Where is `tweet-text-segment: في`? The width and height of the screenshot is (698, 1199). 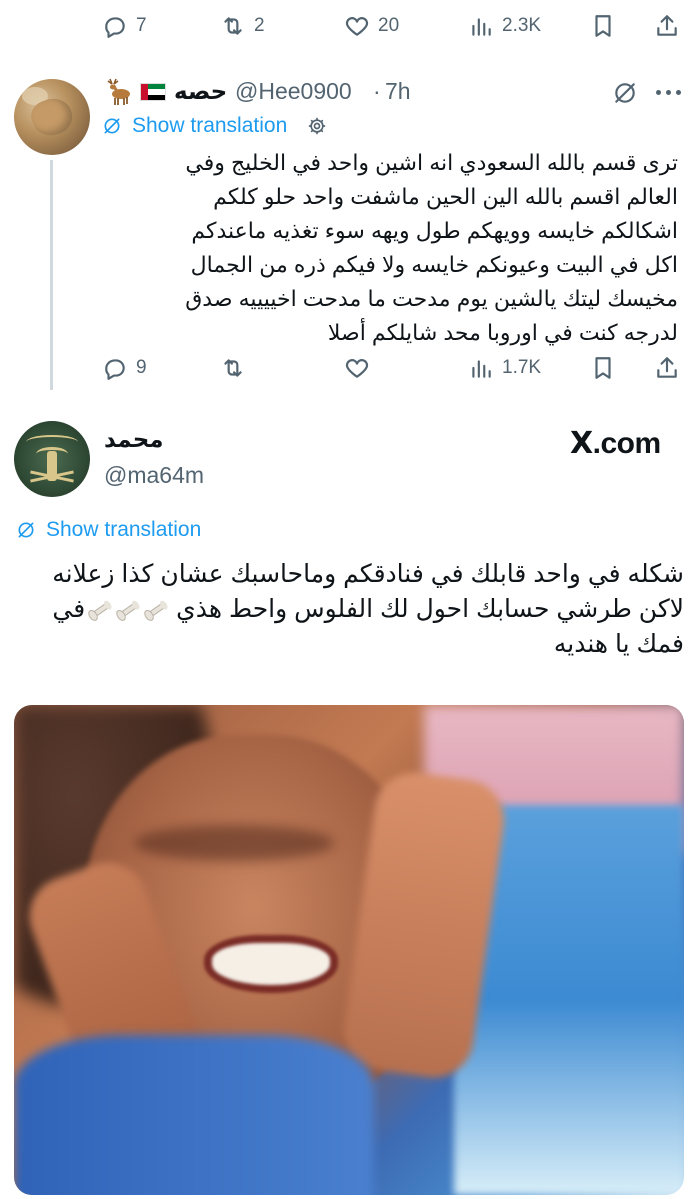 tweet-text-segment: في is located at coordinates (69, 609).